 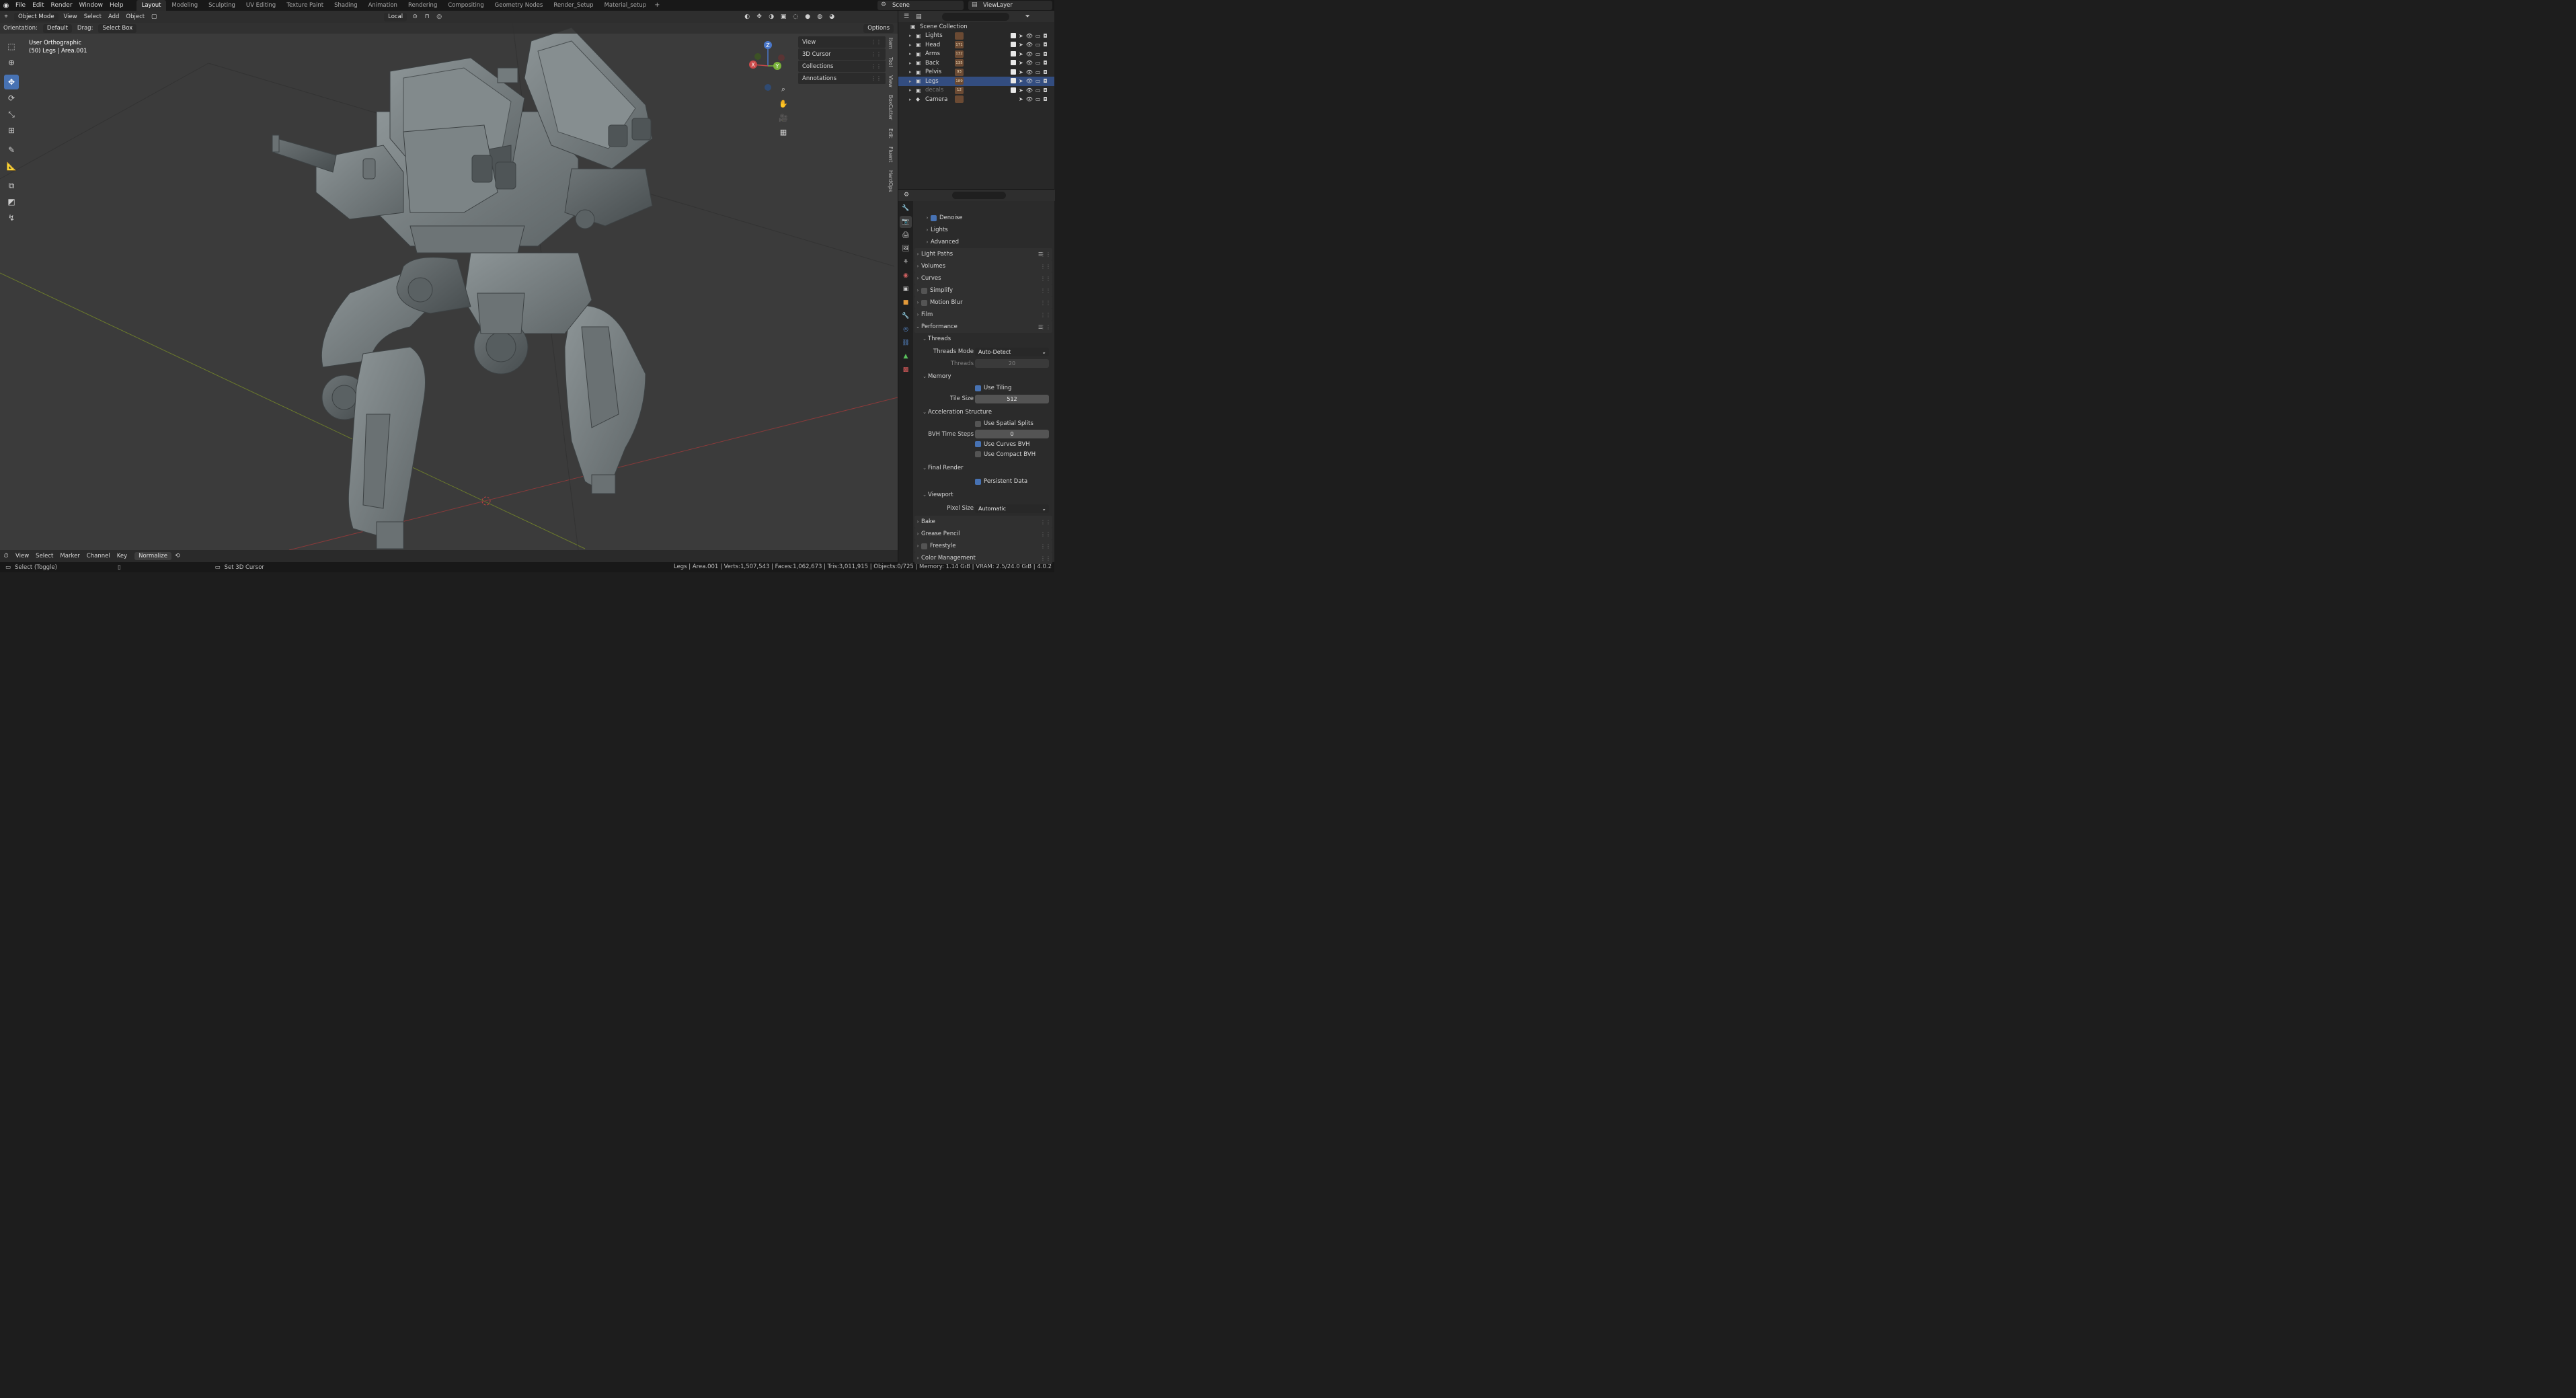 What do you see at coordinates (891, 43) in the screenshot?
I see `side-tab-item: Item` at bounding box center [891, 43].